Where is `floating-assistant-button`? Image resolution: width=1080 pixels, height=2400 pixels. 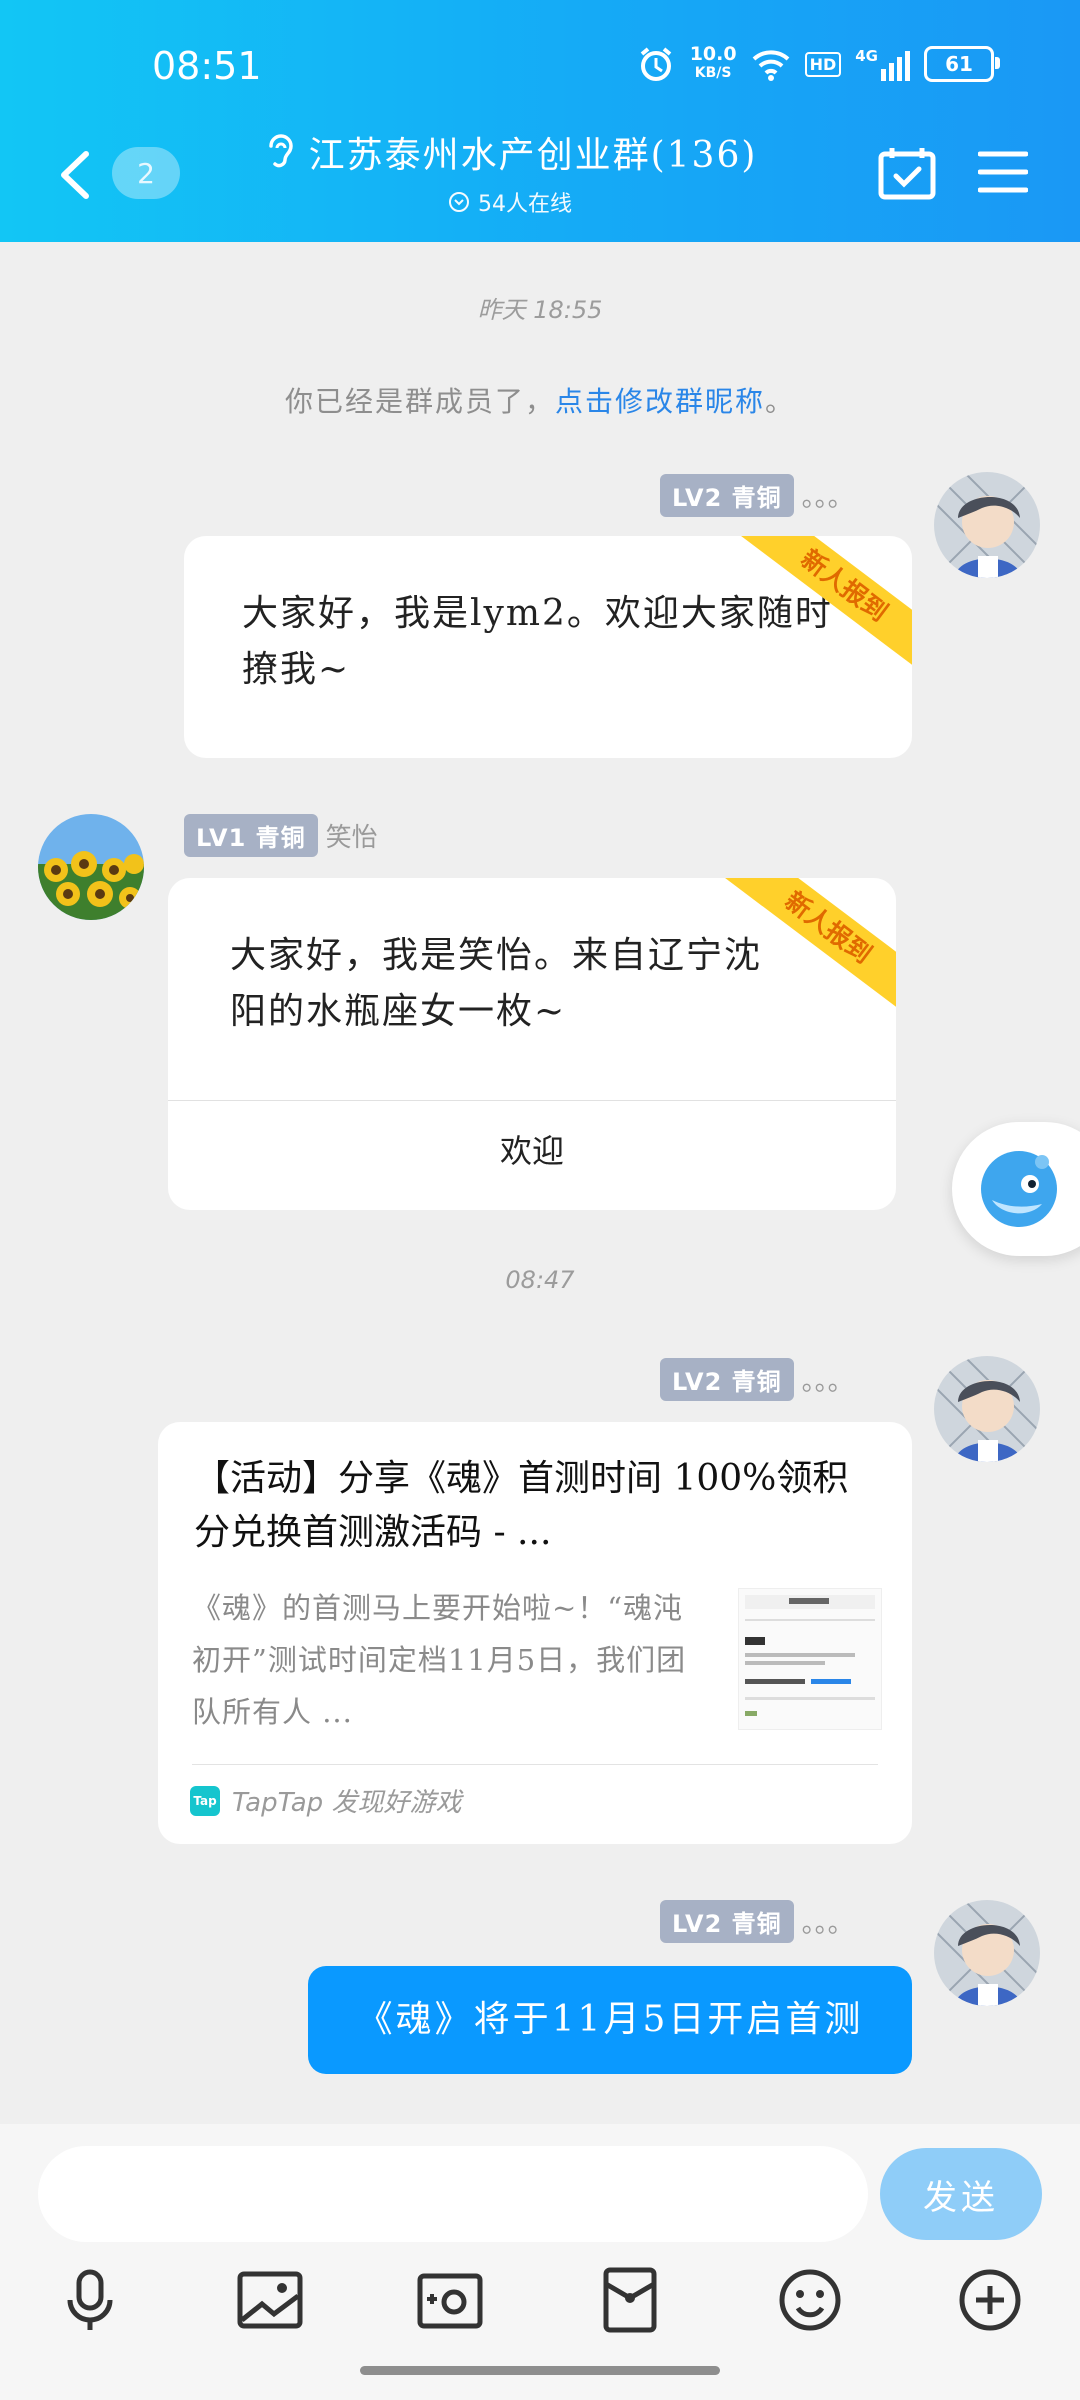 floating-assistant-button is located at coordinates (1016, 1189).